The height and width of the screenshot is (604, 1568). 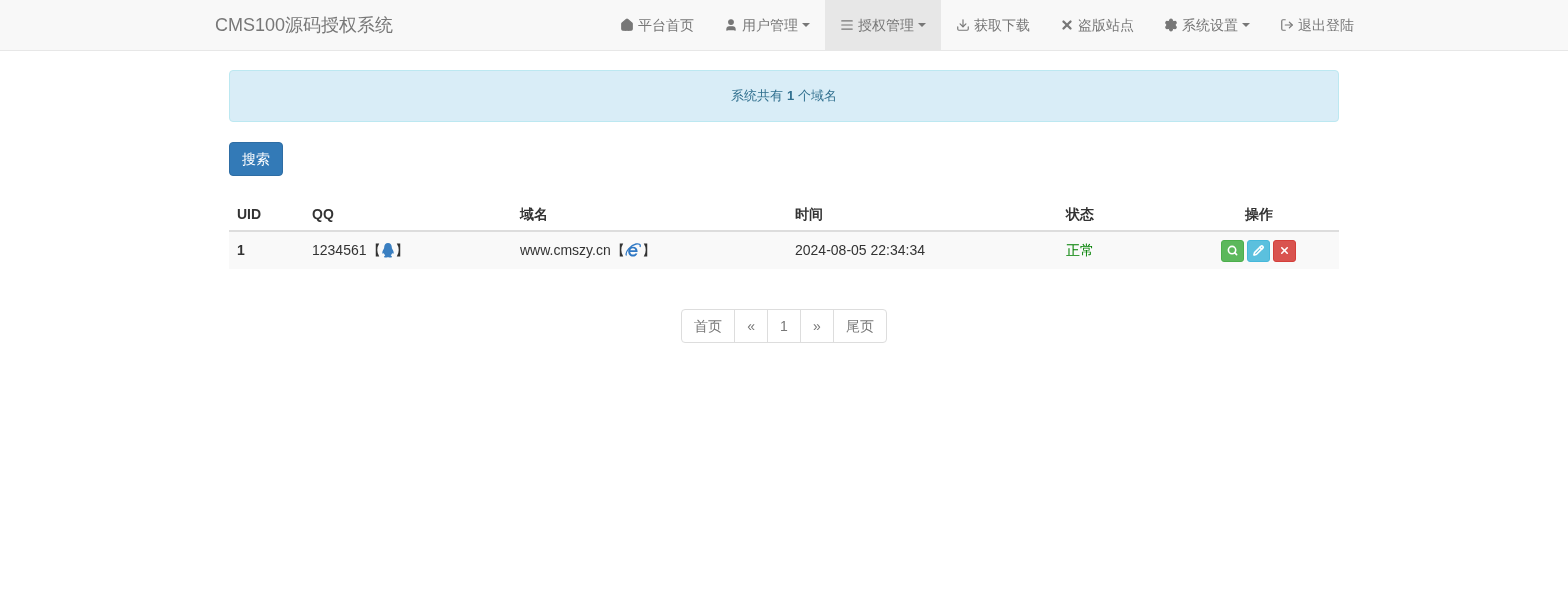 What do you see at coordinates (963, 25) in the screenshot?
I see `download-icon` at bounding box center [963, 25].